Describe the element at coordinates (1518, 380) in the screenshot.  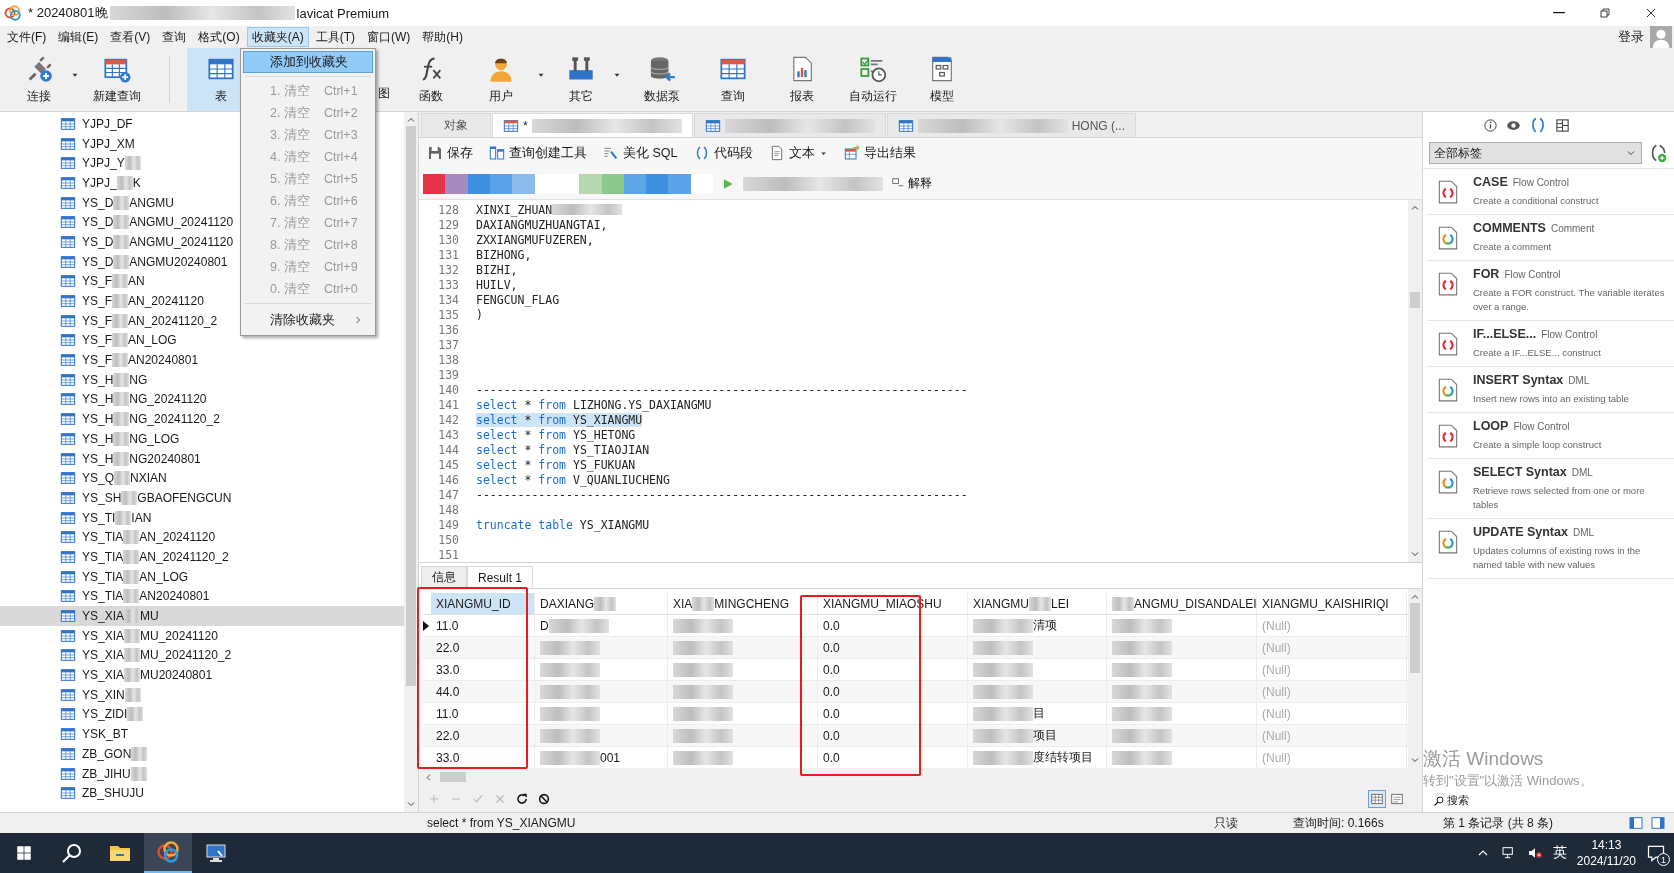
I see `snippet-title: INSERT Syntax` at that location.